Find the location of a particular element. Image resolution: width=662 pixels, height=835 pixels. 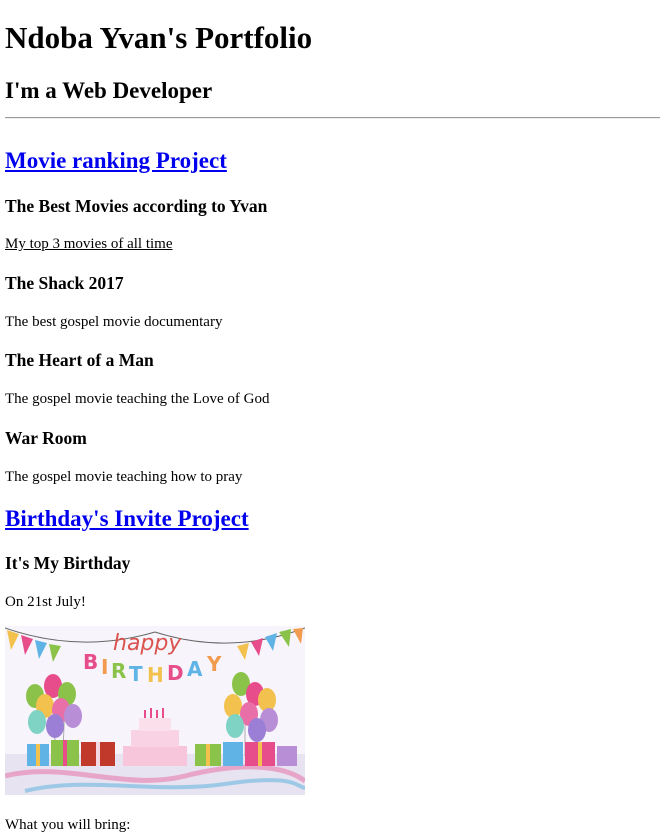

svg-text: B is located at coordinates (90, 662).